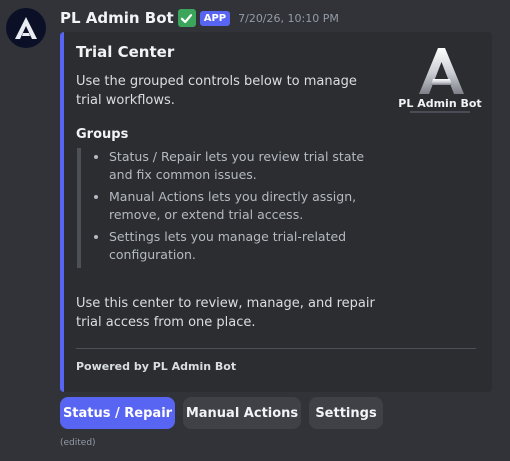 This screenshot has width=510, height=461. Describe the element at coordinates (276, 348) in the screenshot. I see `embed-divider` at that location.